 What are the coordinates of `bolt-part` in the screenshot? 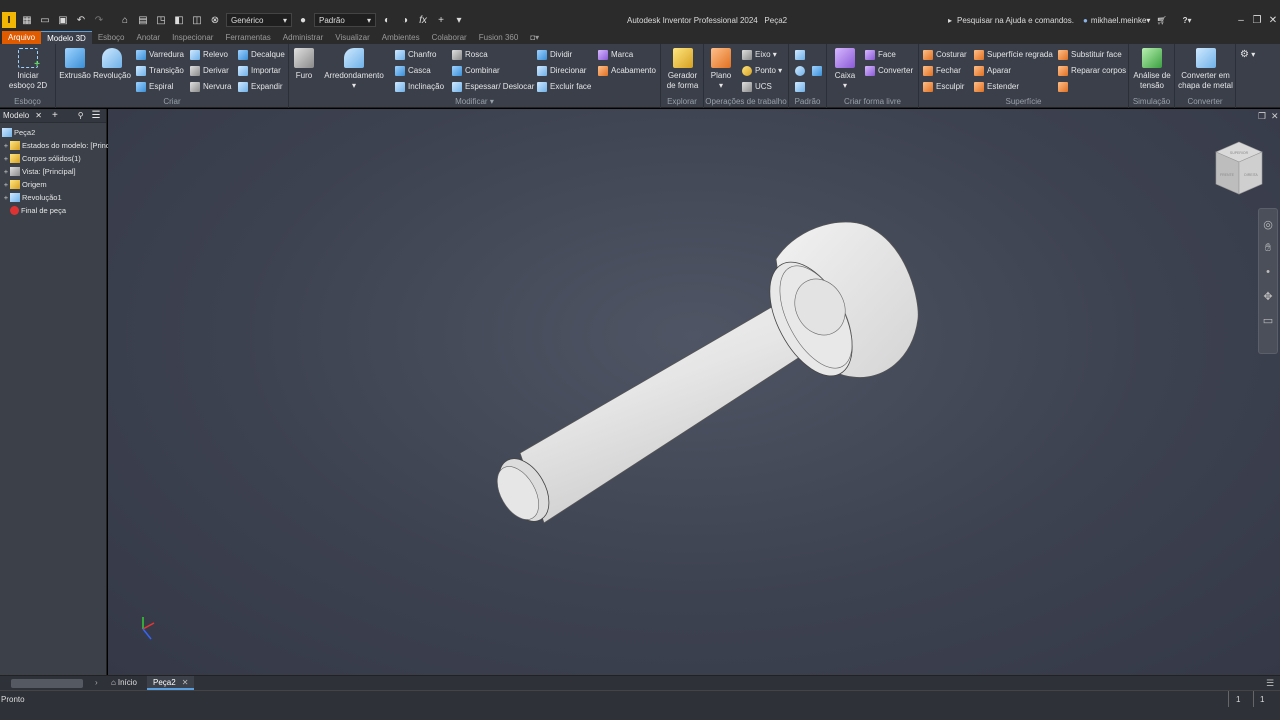 It's located at (704, 375).